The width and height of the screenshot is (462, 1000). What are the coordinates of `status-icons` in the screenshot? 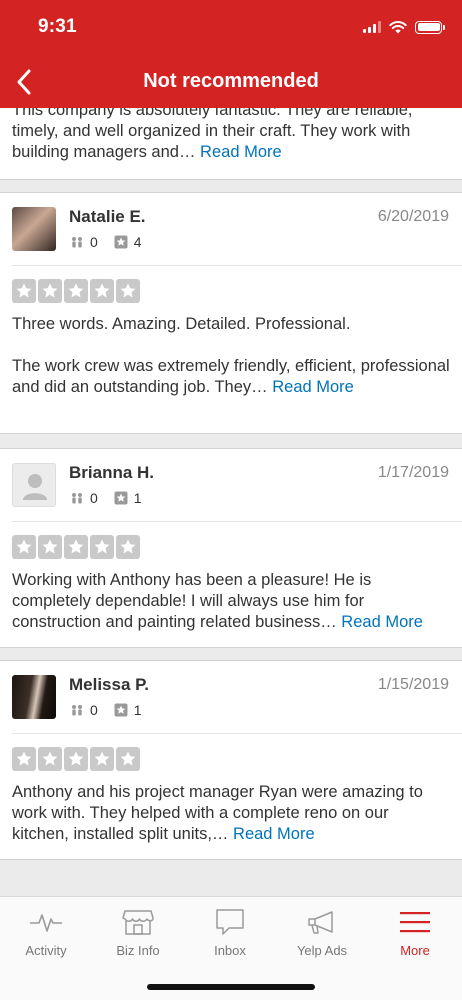 It's located at (404, 27).